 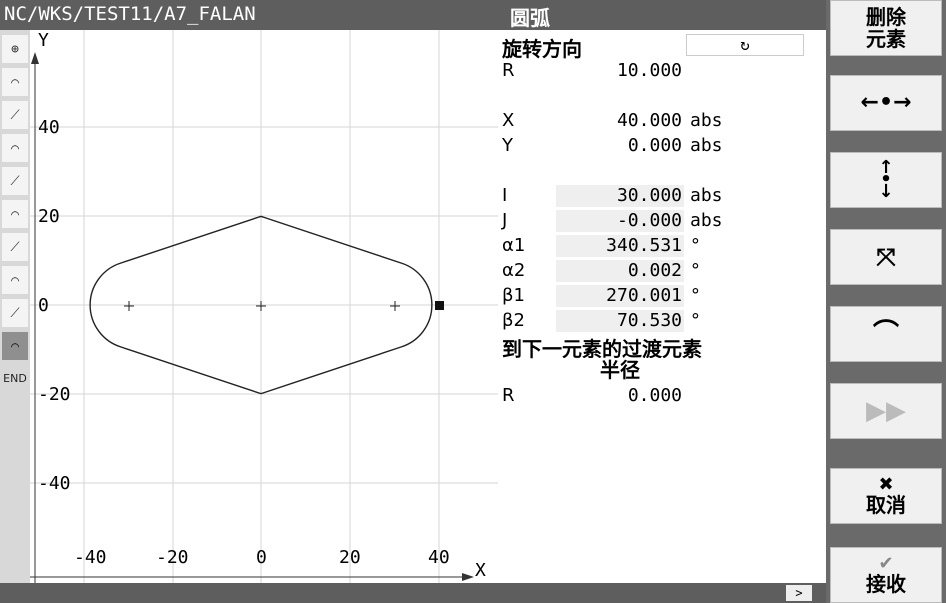 I want to click on scroll-right-button: >, so click(x=799, y=593).